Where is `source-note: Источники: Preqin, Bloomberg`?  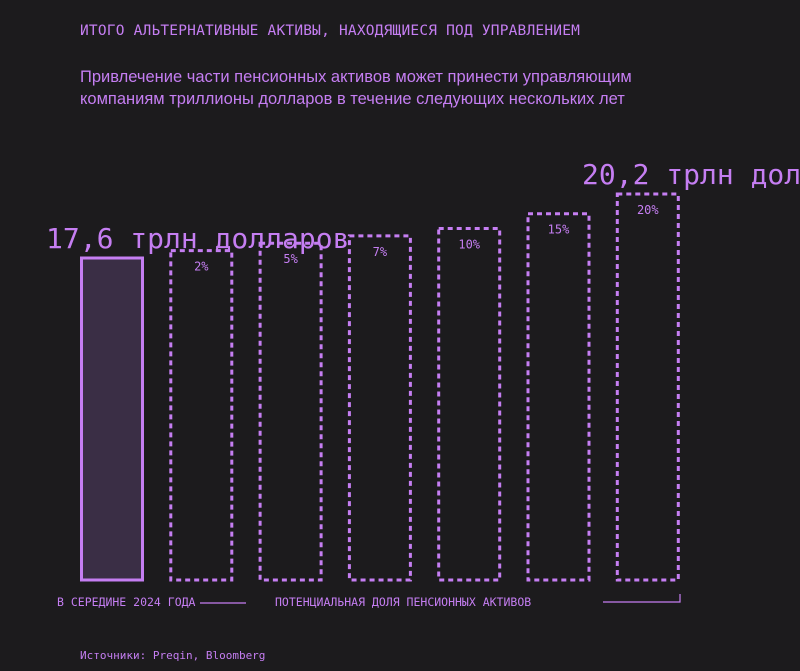
source-note: Источники: Preqin, Bloomberg is located at coordinates (173, 655).